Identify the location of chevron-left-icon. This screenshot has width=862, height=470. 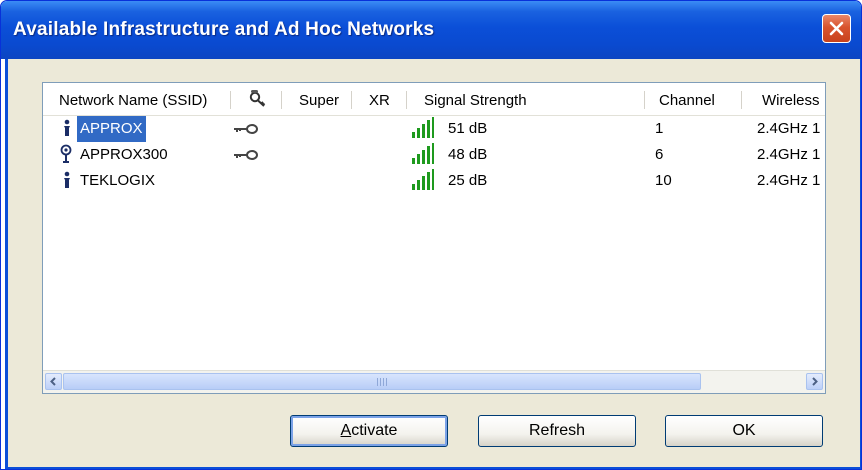
(53, 381).